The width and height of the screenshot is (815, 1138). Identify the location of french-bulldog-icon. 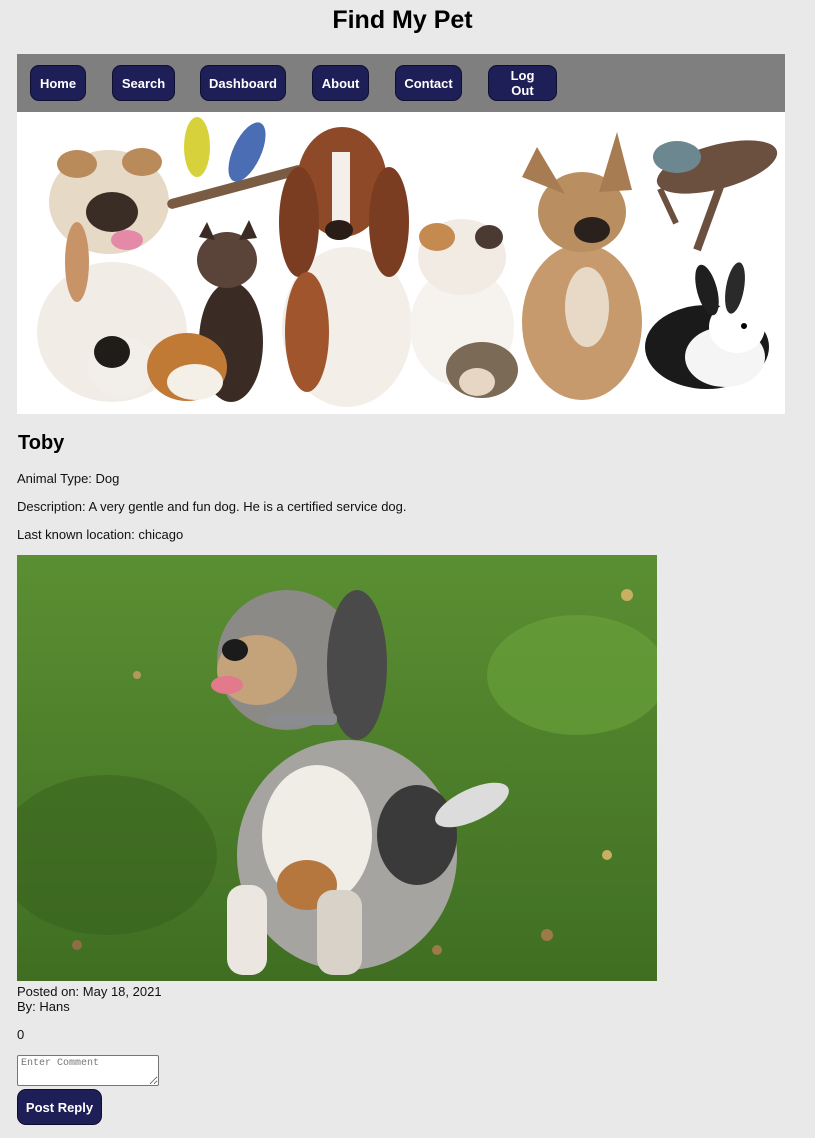
(582, 266).